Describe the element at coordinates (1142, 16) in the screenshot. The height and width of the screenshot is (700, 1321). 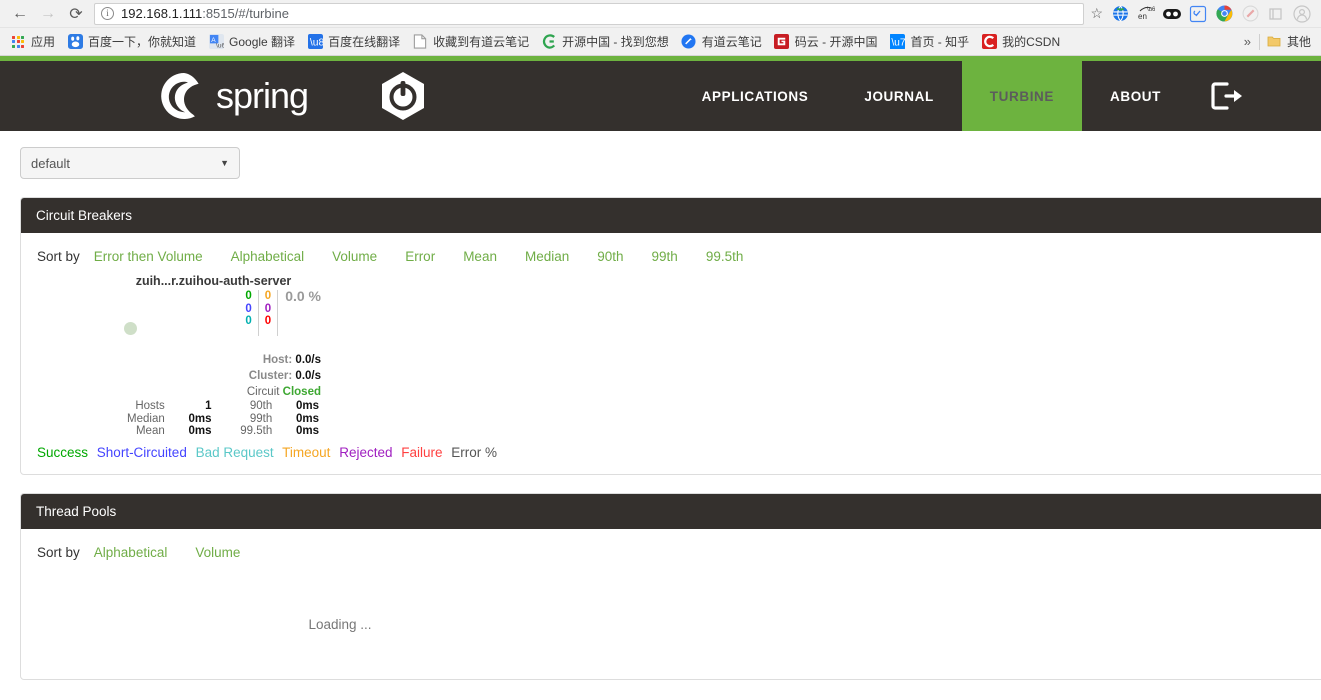
I see `svg-text: en` at that location.